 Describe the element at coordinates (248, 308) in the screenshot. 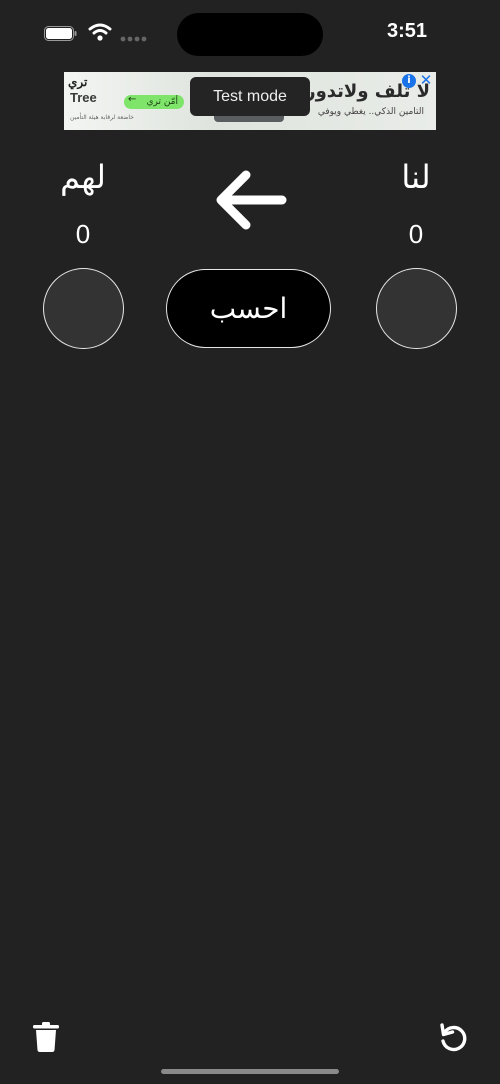

I see `calculate-button: احسب` at that location.